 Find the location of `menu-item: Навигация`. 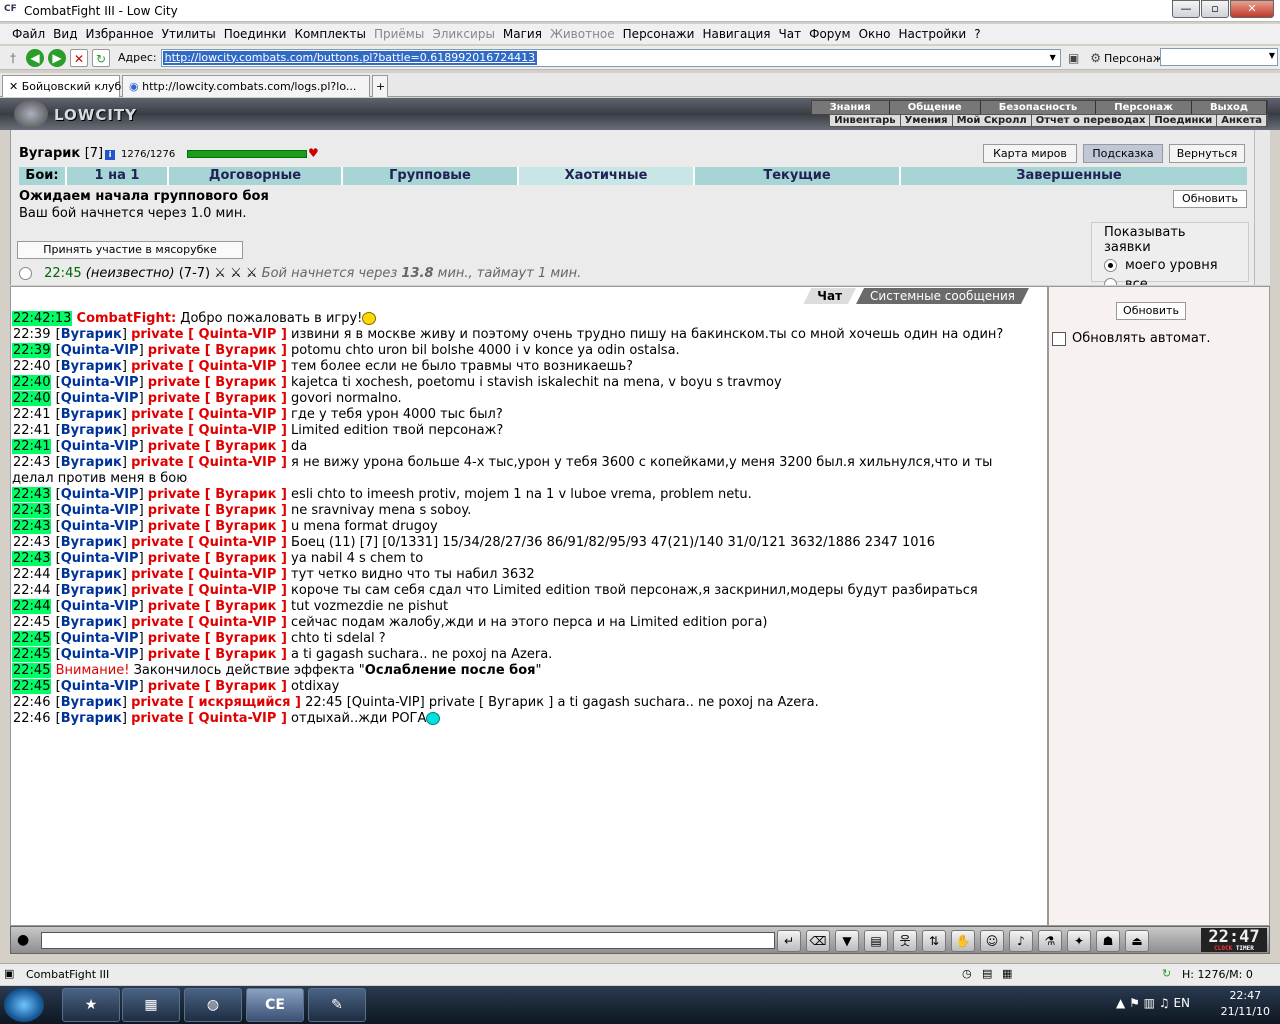

menu-item: Навигация is located at coordinates (736, 34).